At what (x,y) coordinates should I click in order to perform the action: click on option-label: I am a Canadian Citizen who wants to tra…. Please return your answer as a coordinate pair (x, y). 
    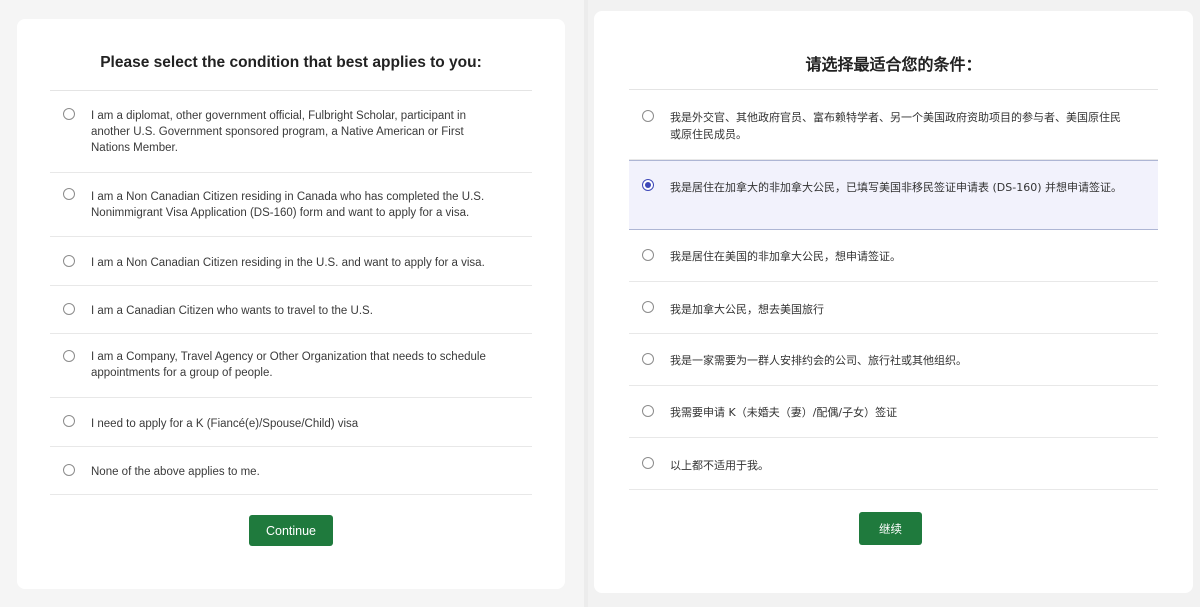
    Looking at the image, I should click on (232, 311).